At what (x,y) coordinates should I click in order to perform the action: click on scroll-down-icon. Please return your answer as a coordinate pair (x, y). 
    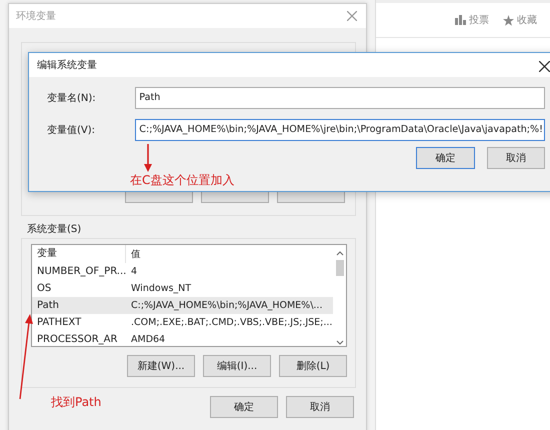
    Looking at the image, I should click on (340, 343).